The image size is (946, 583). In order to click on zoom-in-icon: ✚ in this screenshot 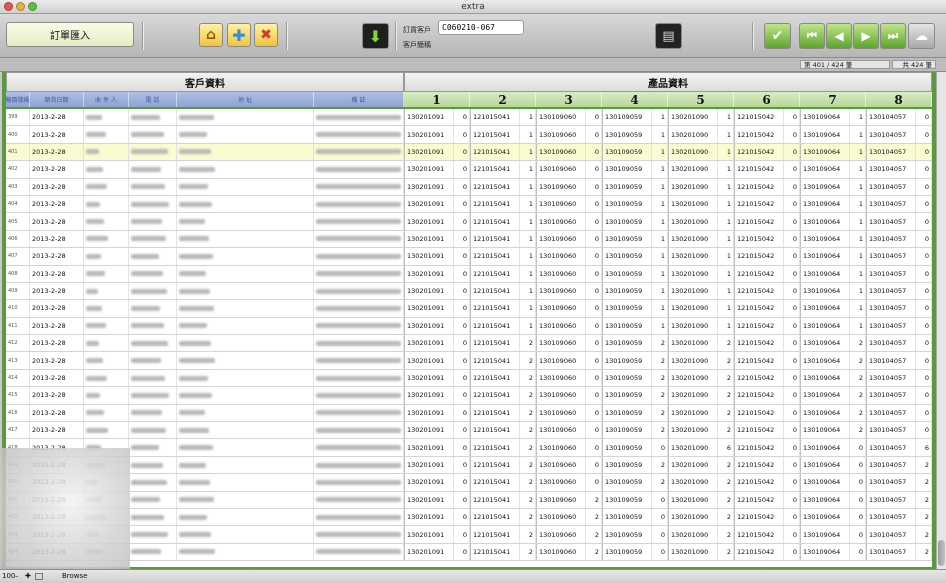, I will do `click(28, 576)`.